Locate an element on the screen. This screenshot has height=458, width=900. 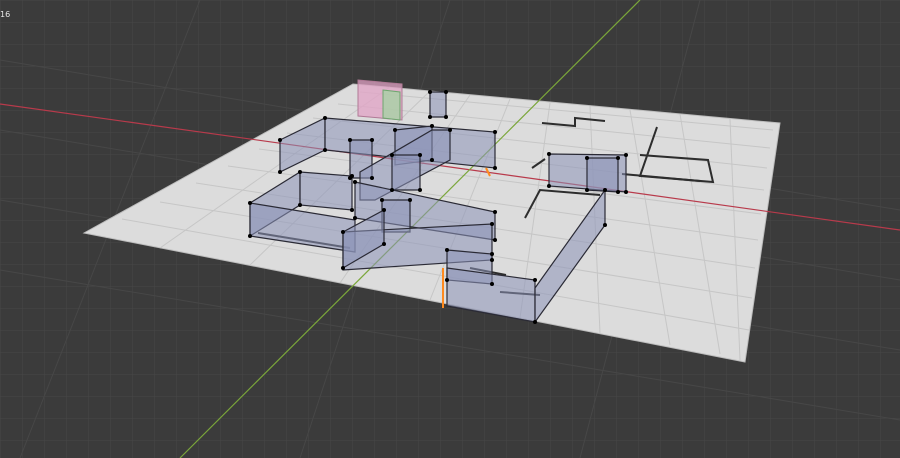
green-plane is located at coordinates (391, 105).